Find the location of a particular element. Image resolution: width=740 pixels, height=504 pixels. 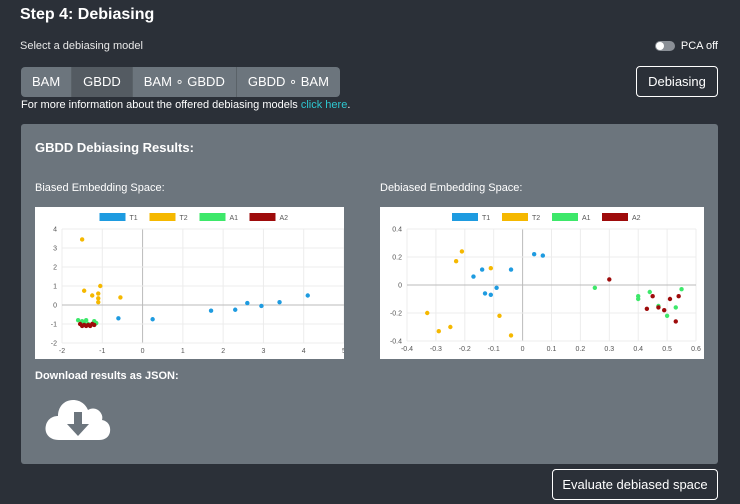

debiased-space-label: Debiased Embedding Space: is located at coordinates (451, 188).